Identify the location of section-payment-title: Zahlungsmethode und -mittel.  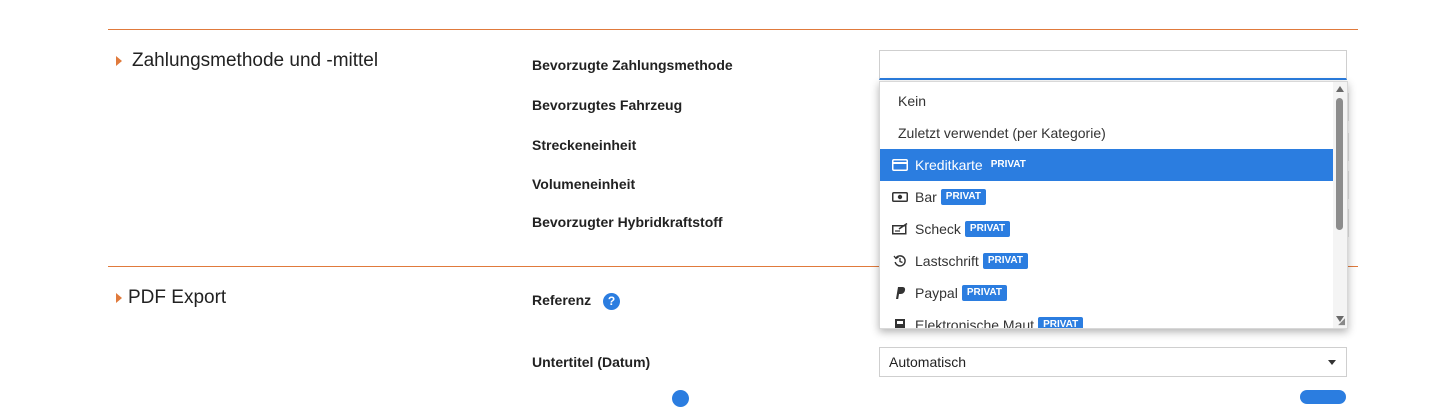
(255, 60).